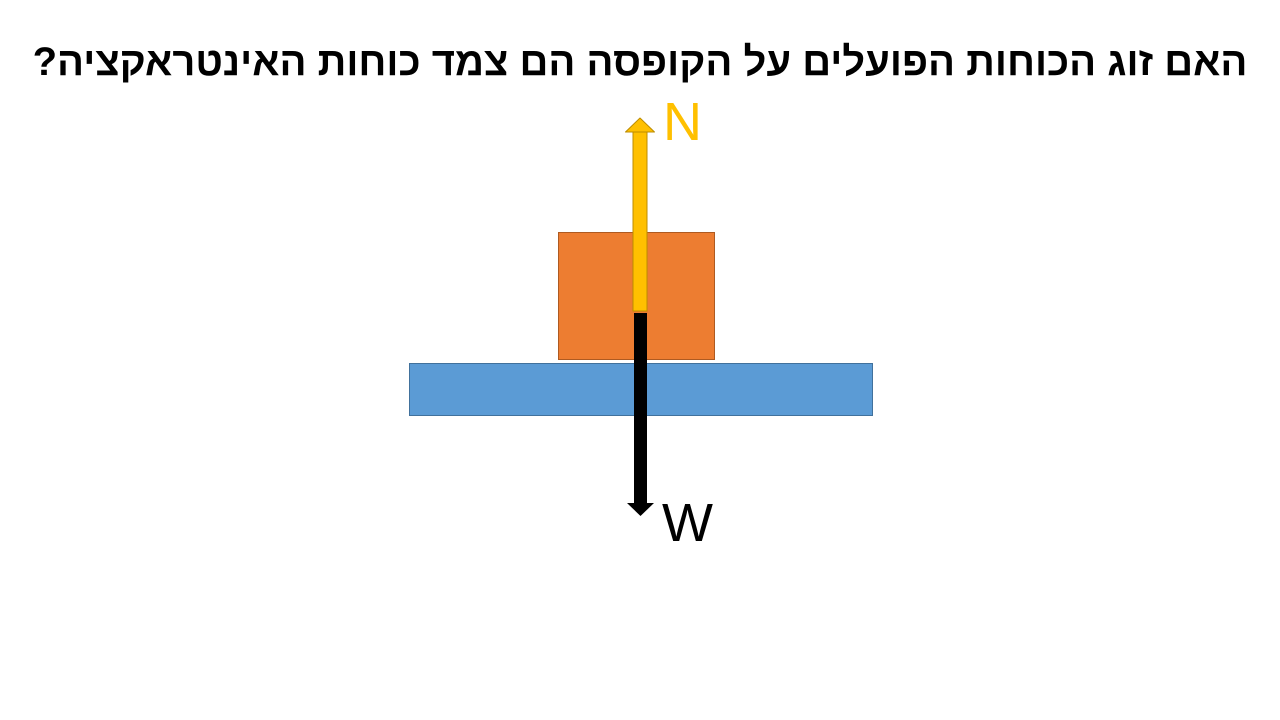 The width and height of the screenshot is (1280, 720). What do you see at coordinates (682, 122) in the screenshot?
I see `normal-force-label: N` at bounding box center [682, 122].